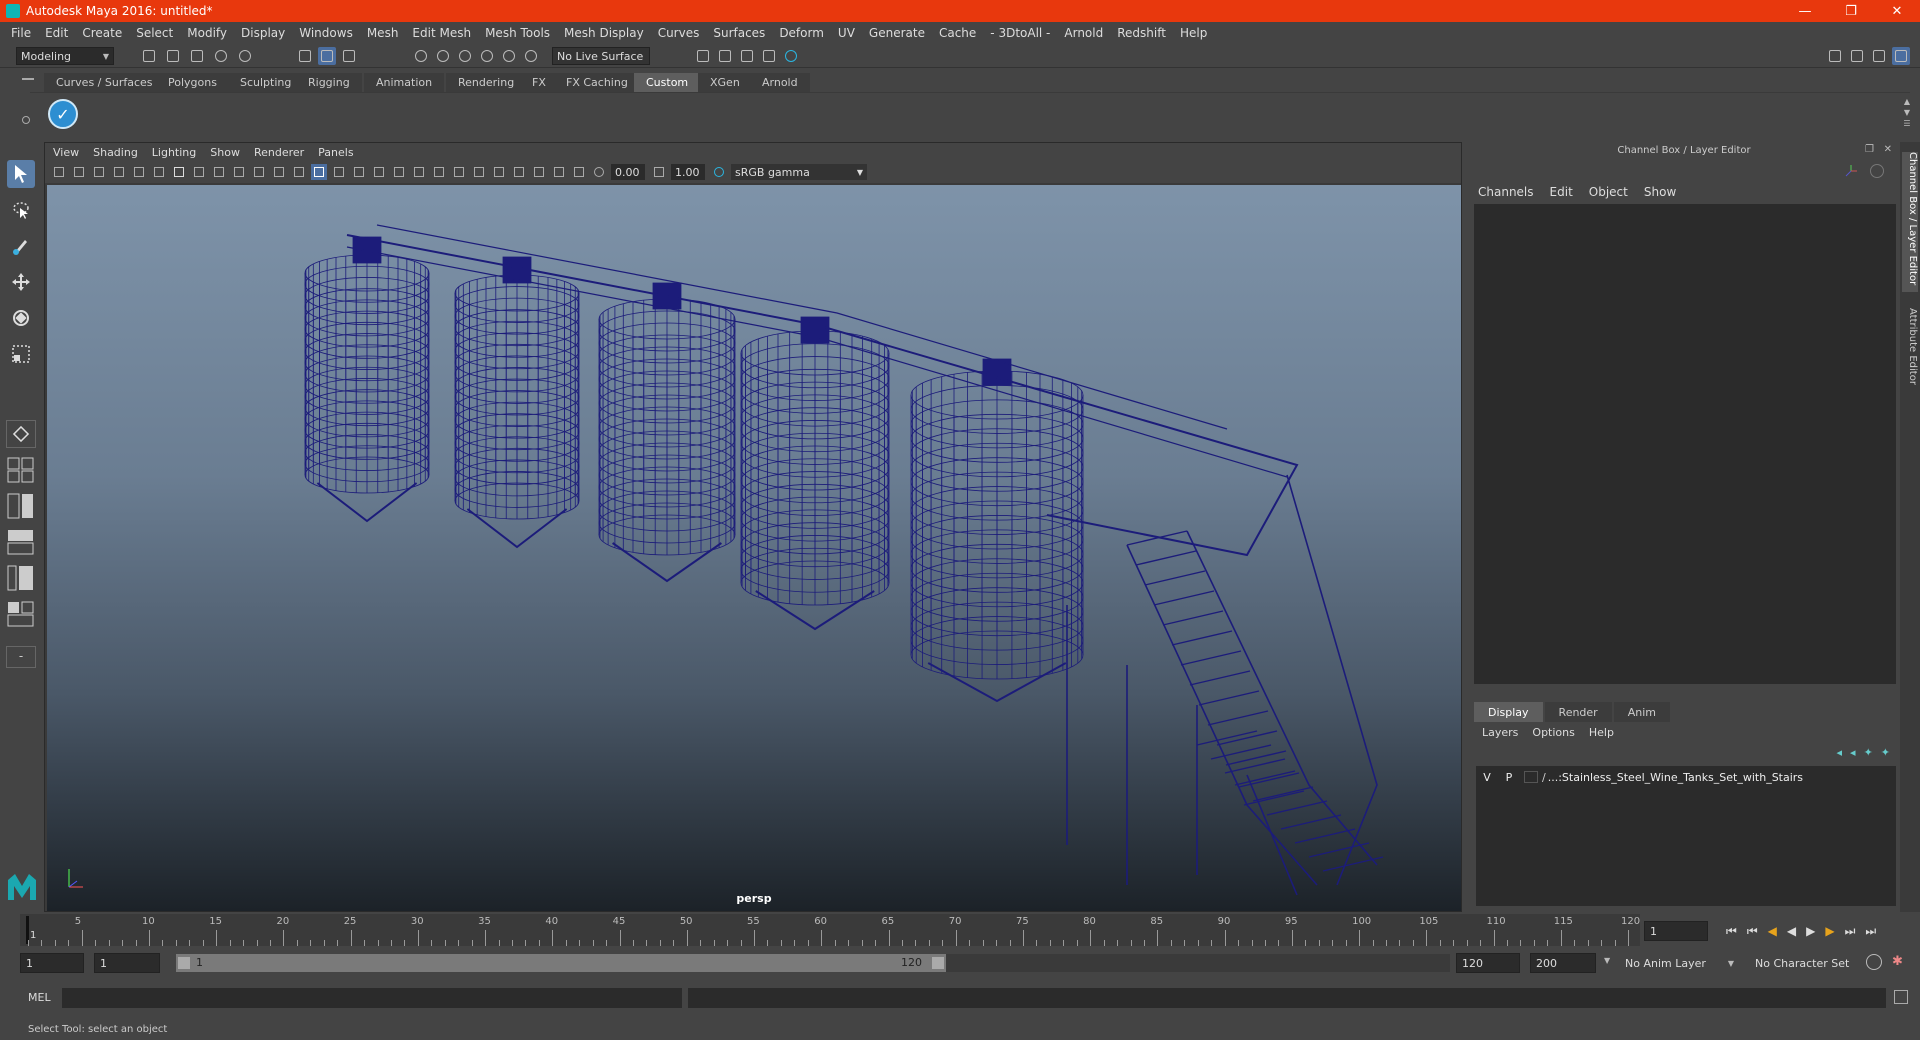 The image size is (1920, 1040). What do you see at coordinates (439, 172) in the screenshot?
I see `ambient-occlusion-icon` at bounding box center [439, 172].